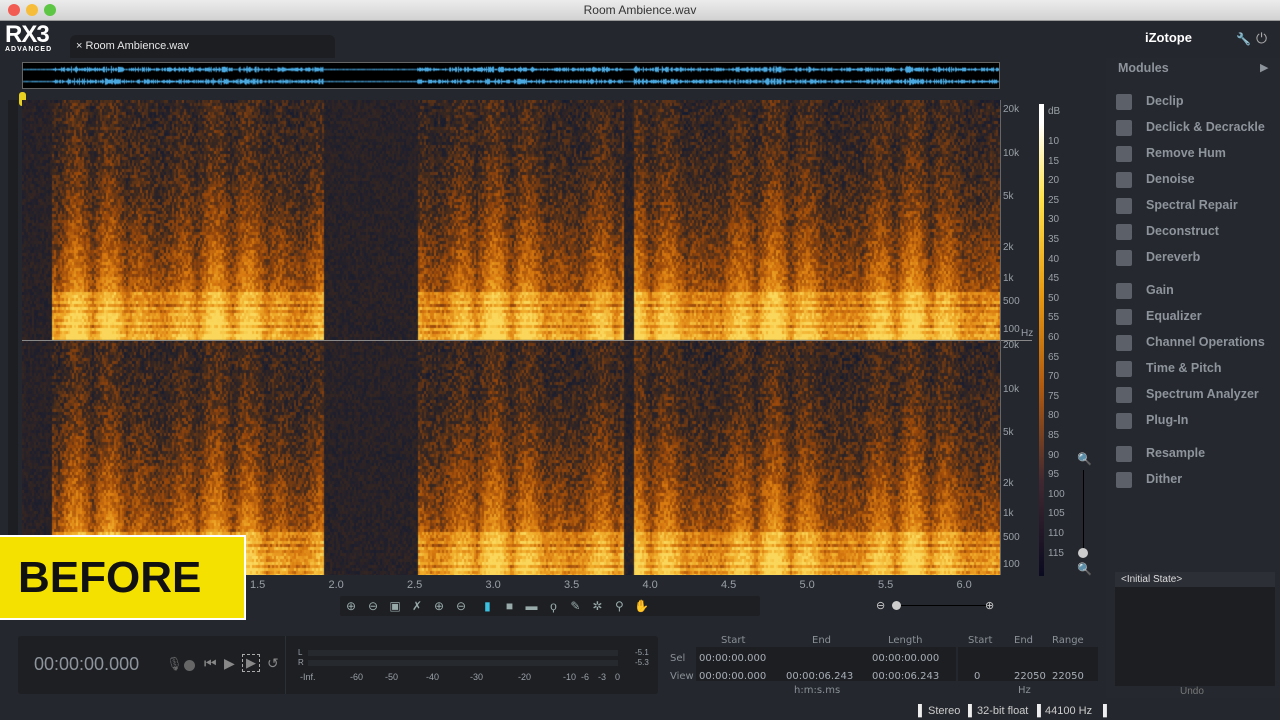  What do you see at coordinates (308, 677) in the screenshot?
I see `meter-scale-label: -Inf.` at bounding box center [308, 677].